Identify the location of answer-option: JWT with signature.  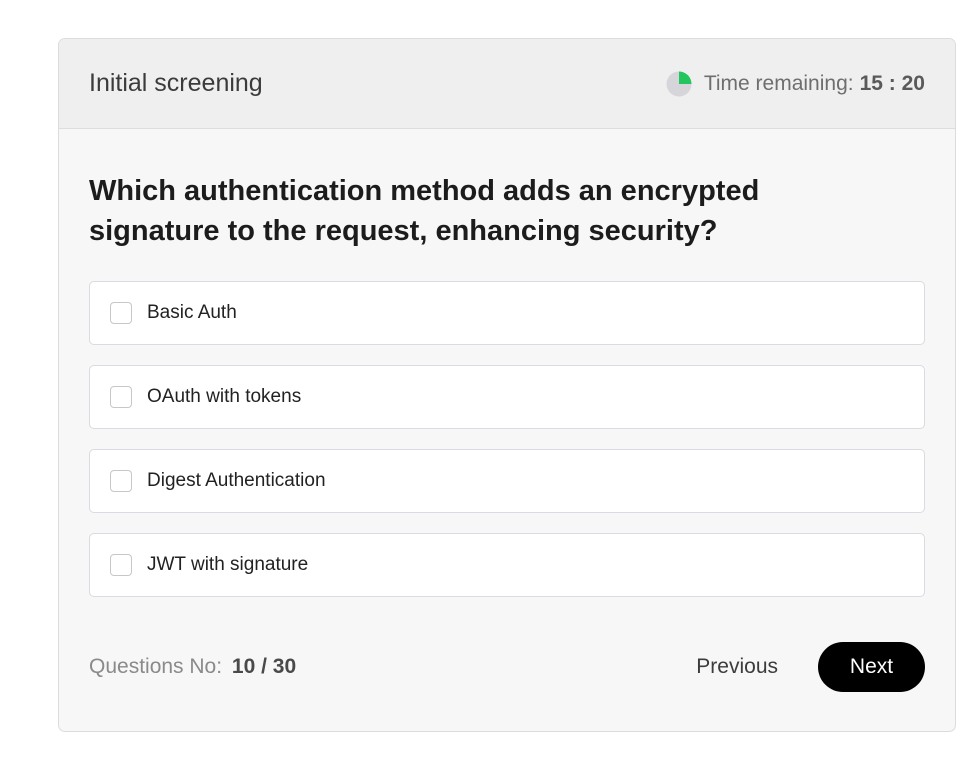
(507, 565).